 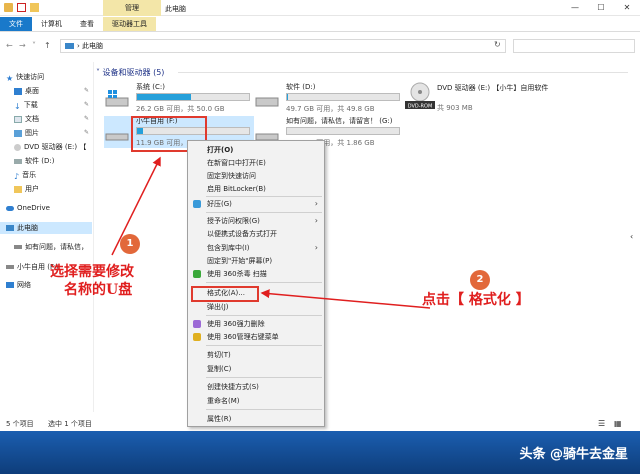 I want to click on pane-splitter, so click(x=93, y=237).